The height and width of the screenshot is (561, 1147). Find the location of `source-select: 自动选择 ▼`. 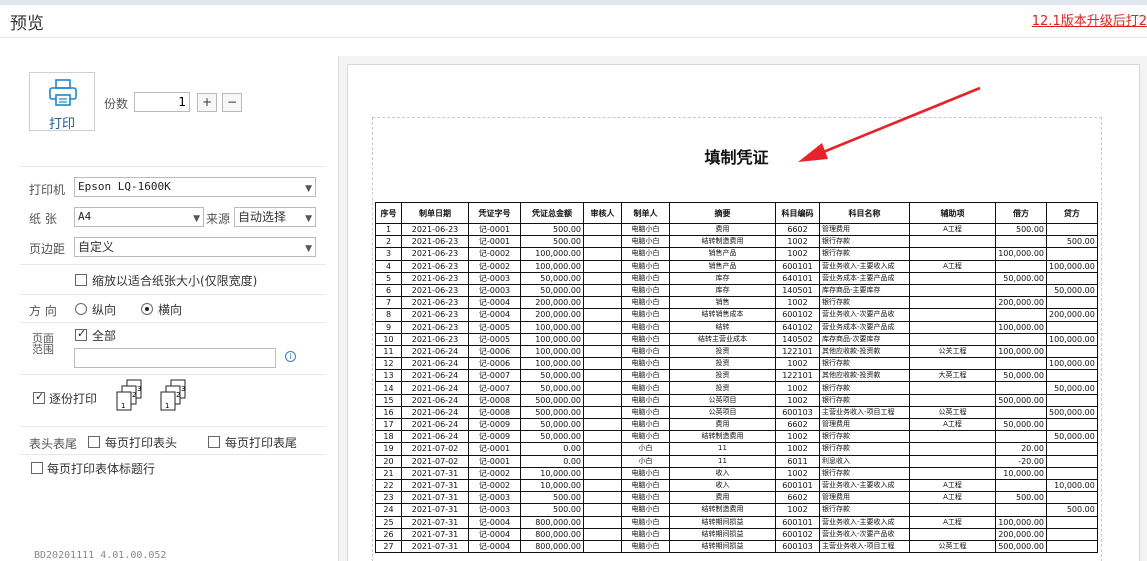

source-select: 自动选择 ▼ is located at coordinates (275, 217).